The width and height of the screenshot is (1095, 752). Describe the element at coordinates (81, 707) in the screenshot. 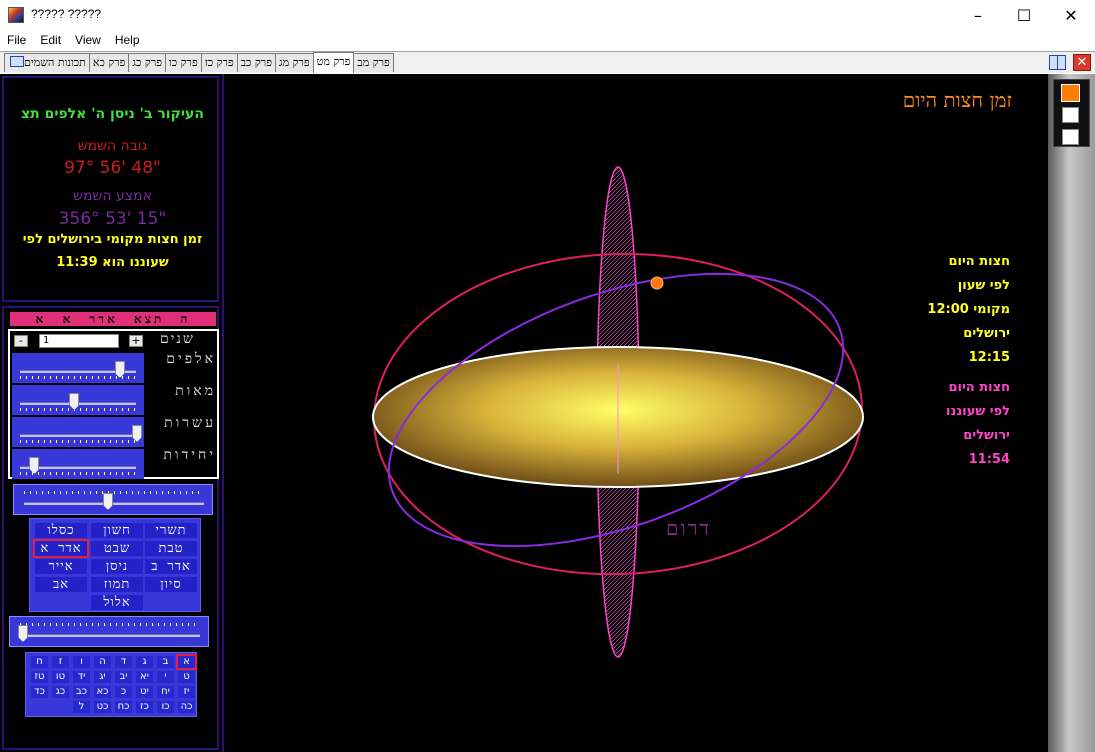

I see `day-item: ל` at that location.